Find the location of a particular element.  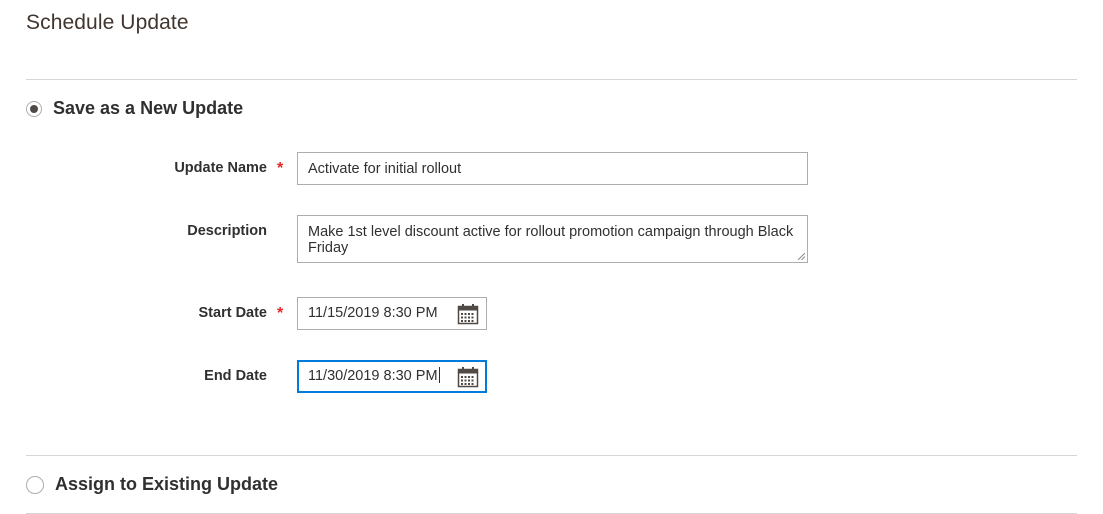

start-date-input: 11/15/2019 8:30 PM is located at coordinates (392, 313).